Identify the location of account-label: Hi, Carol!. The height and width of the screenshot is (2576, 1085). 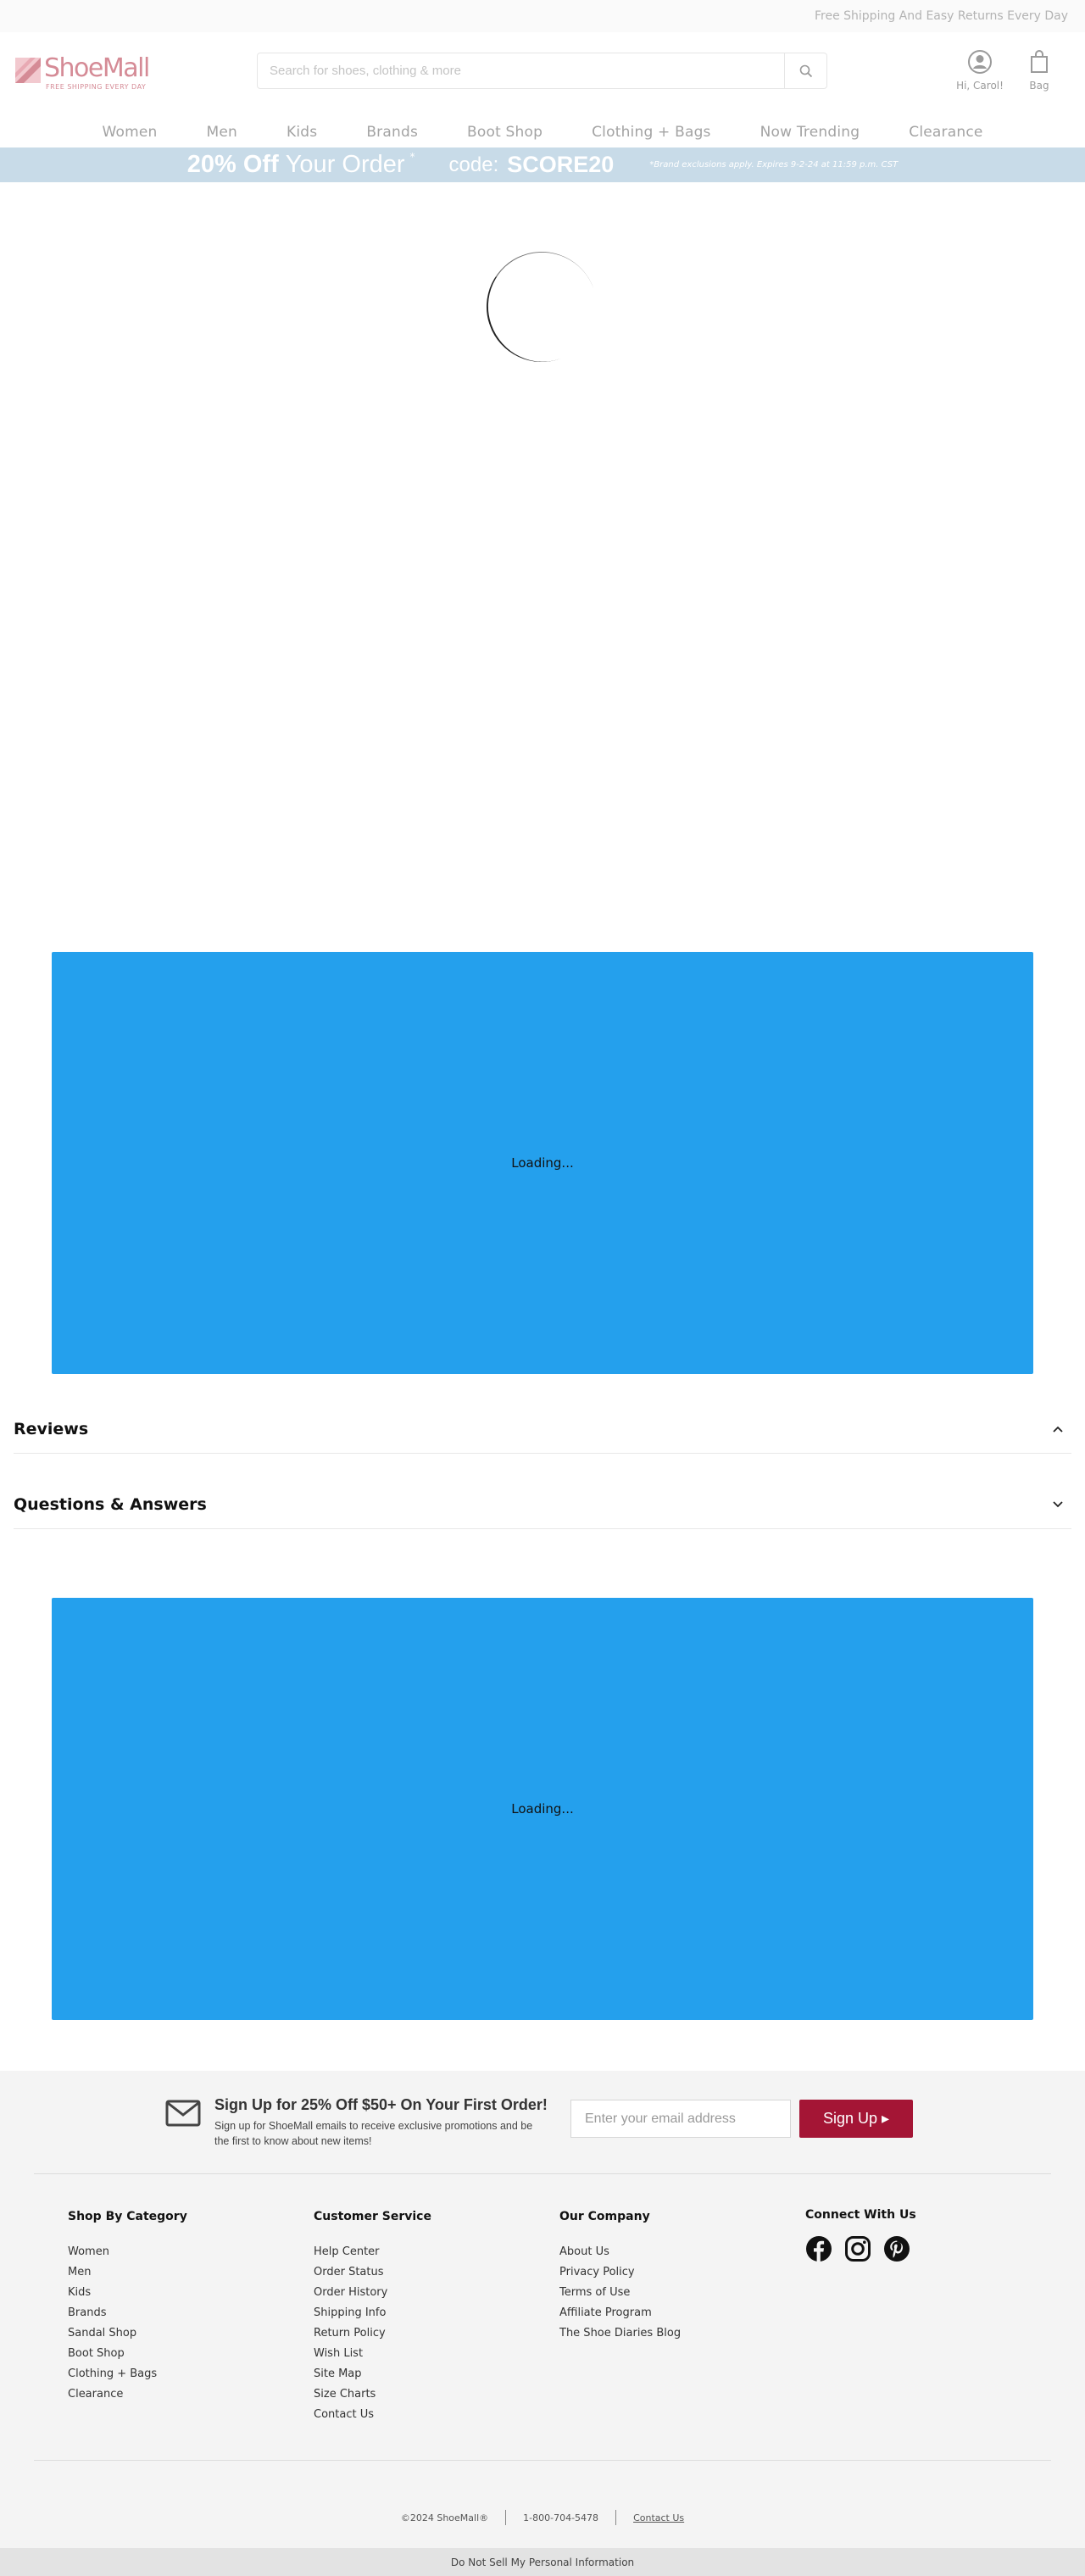
(980, 86).